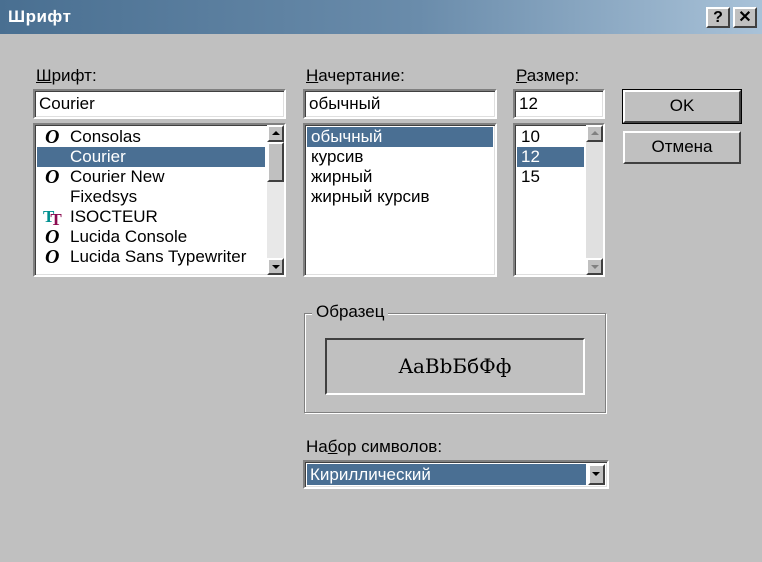 The image size is (762, 562). What do you see at coordinates (129, 236) in the screenshot?
I see `font-list-item-label: Lucida Console` at bounding box center [129, 236].